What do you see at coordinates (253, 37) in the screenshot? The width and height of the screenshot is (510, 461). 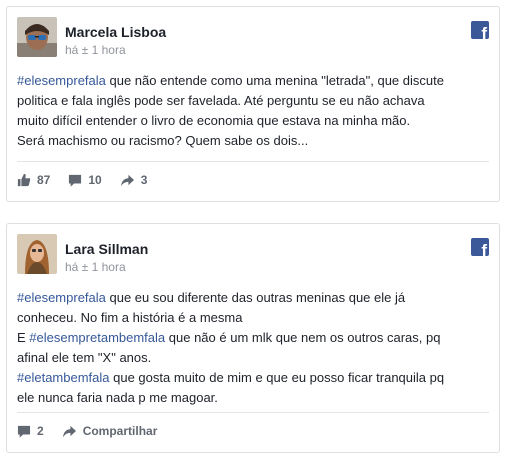 I see `post-header: Marcela Lisboa há ± 1 hora f` at bounding box center [253, 37].